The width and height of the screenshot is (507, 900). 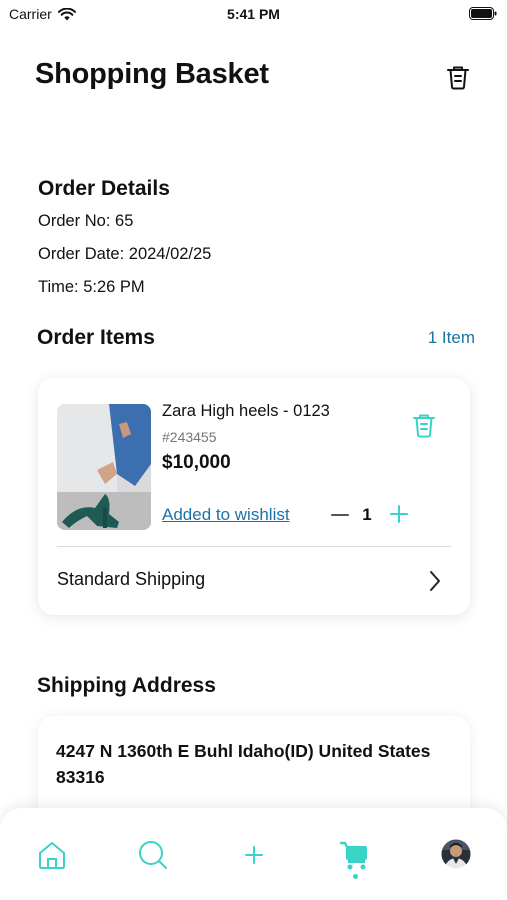 I want to click on trash-icon, so click(x=458, y=77).